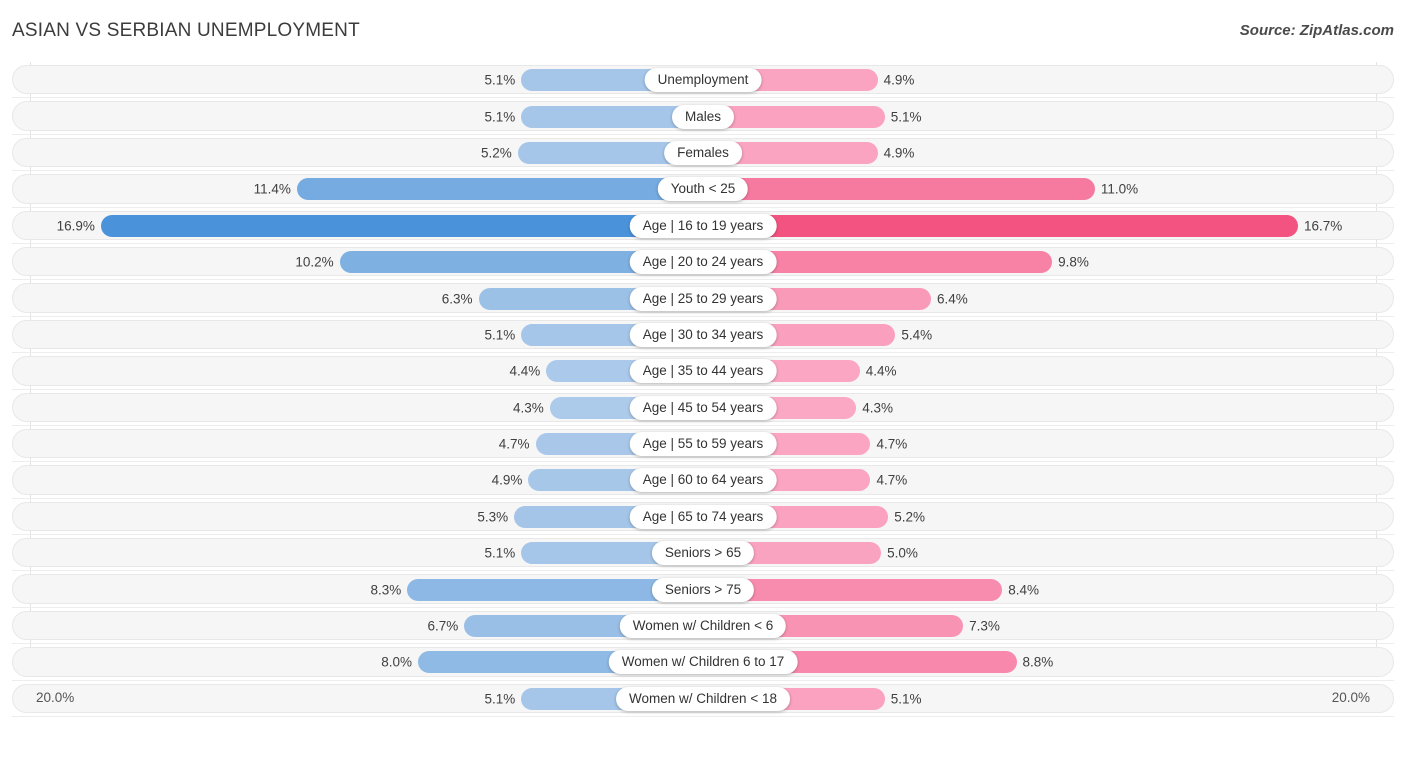 The height and width of the screenshot is (757, 1406). I want to click on value-label-asian: 8.0%, so click(396, 662).